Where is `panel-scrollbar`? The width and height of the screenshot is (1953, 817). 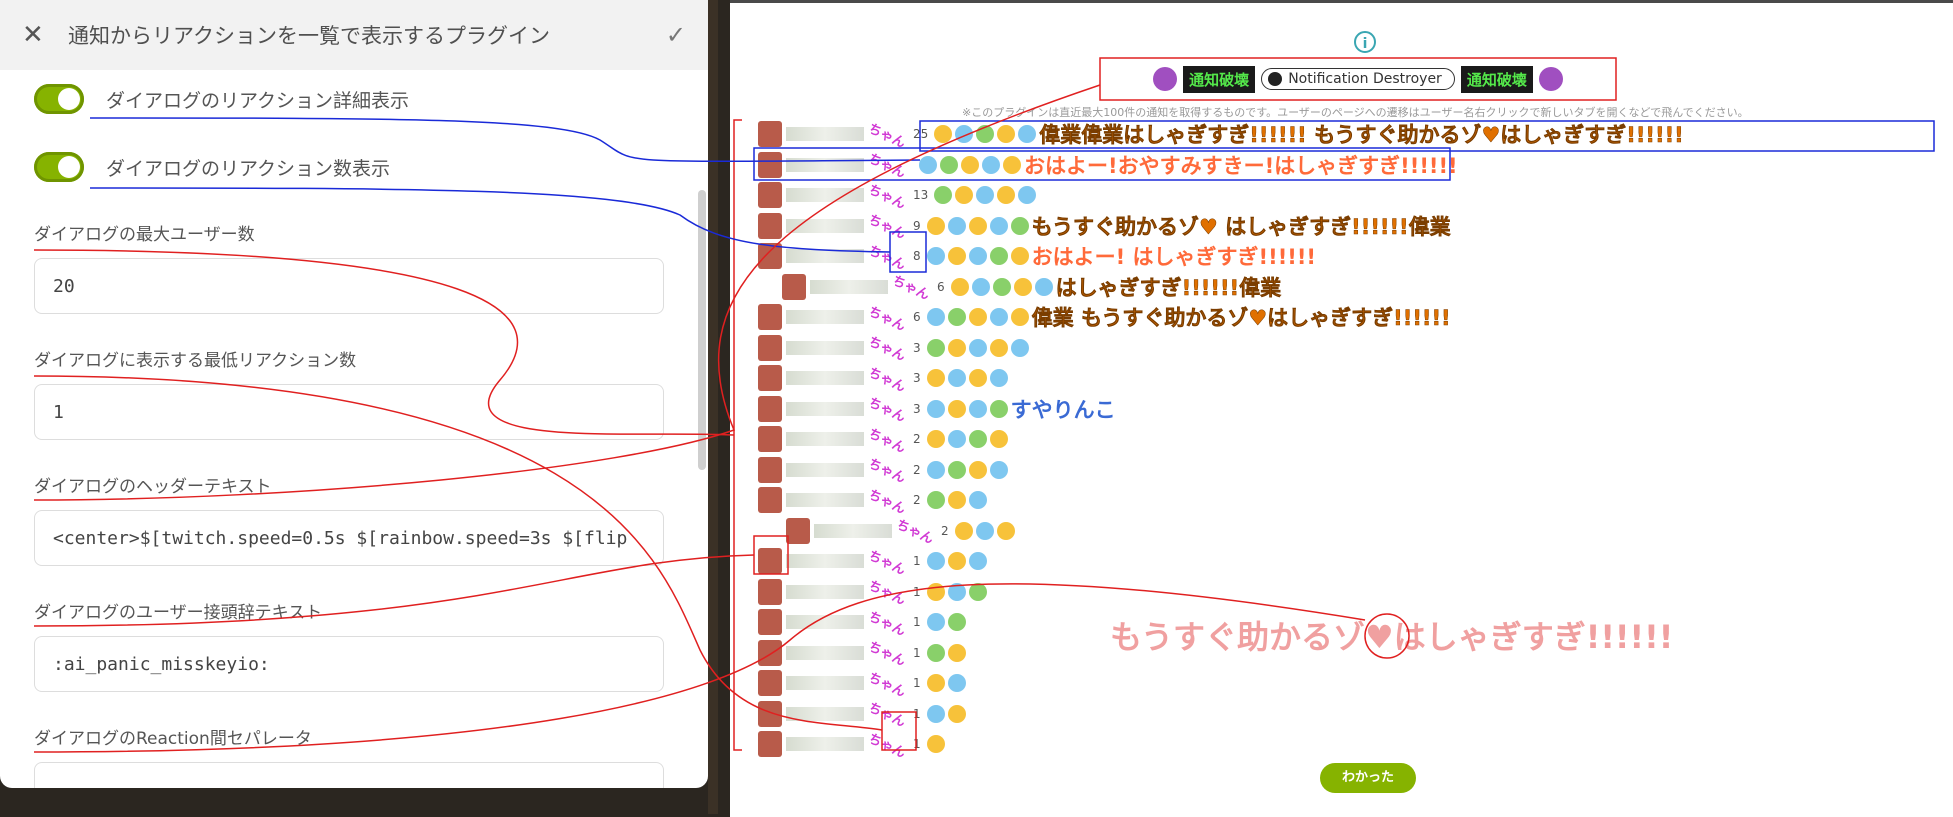
panel-scrollbar is located at coordinates (702, 330).